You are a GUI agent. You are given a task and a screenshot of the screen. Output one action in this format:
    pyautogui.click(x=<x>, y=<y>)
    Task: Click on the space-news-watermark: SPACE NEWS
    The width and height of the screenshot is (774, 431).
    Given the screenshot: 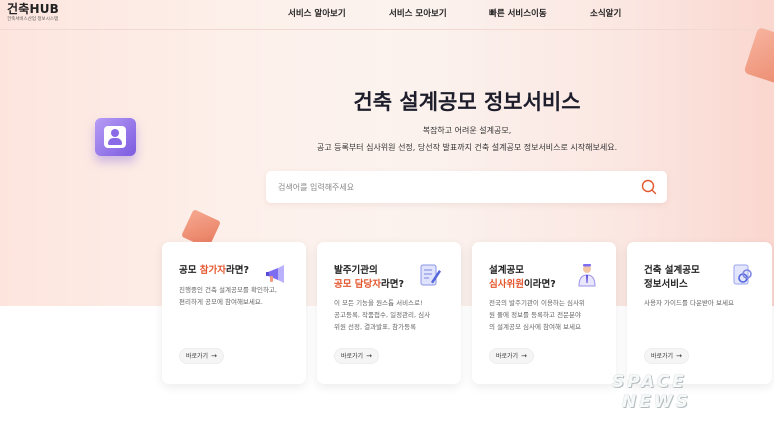 What is the action you would take?
    pyautogui.click(x=689, y=394)
    